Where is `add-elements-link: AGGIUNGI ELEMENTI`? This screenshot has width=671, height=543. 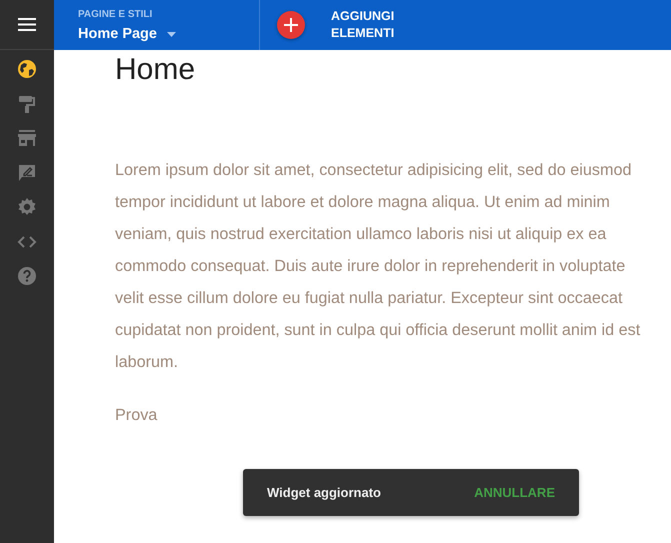
add-elements-link: AGGIUNGI ELEMENTI is located at coordinates (371, 25).